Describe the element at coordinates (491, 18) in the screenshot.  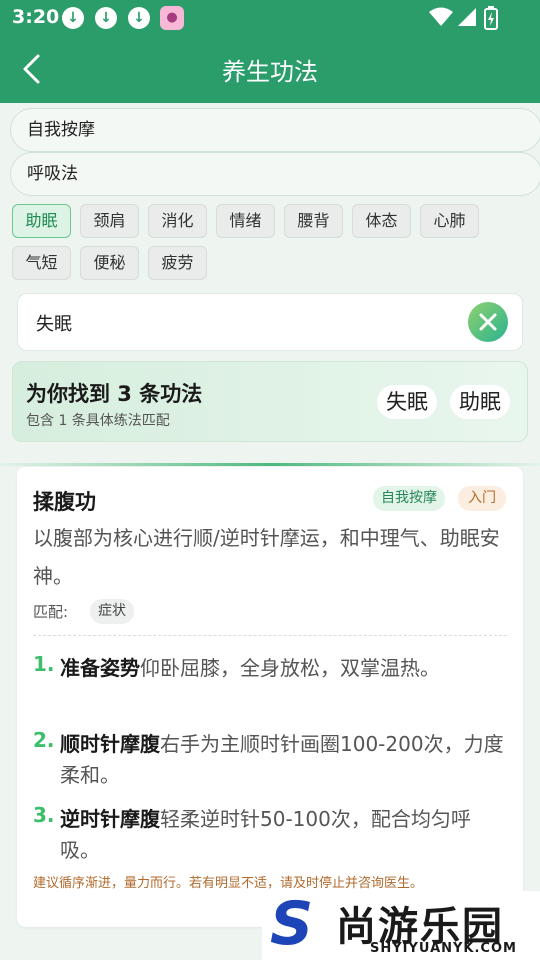
I see `battery-icon` at that location.